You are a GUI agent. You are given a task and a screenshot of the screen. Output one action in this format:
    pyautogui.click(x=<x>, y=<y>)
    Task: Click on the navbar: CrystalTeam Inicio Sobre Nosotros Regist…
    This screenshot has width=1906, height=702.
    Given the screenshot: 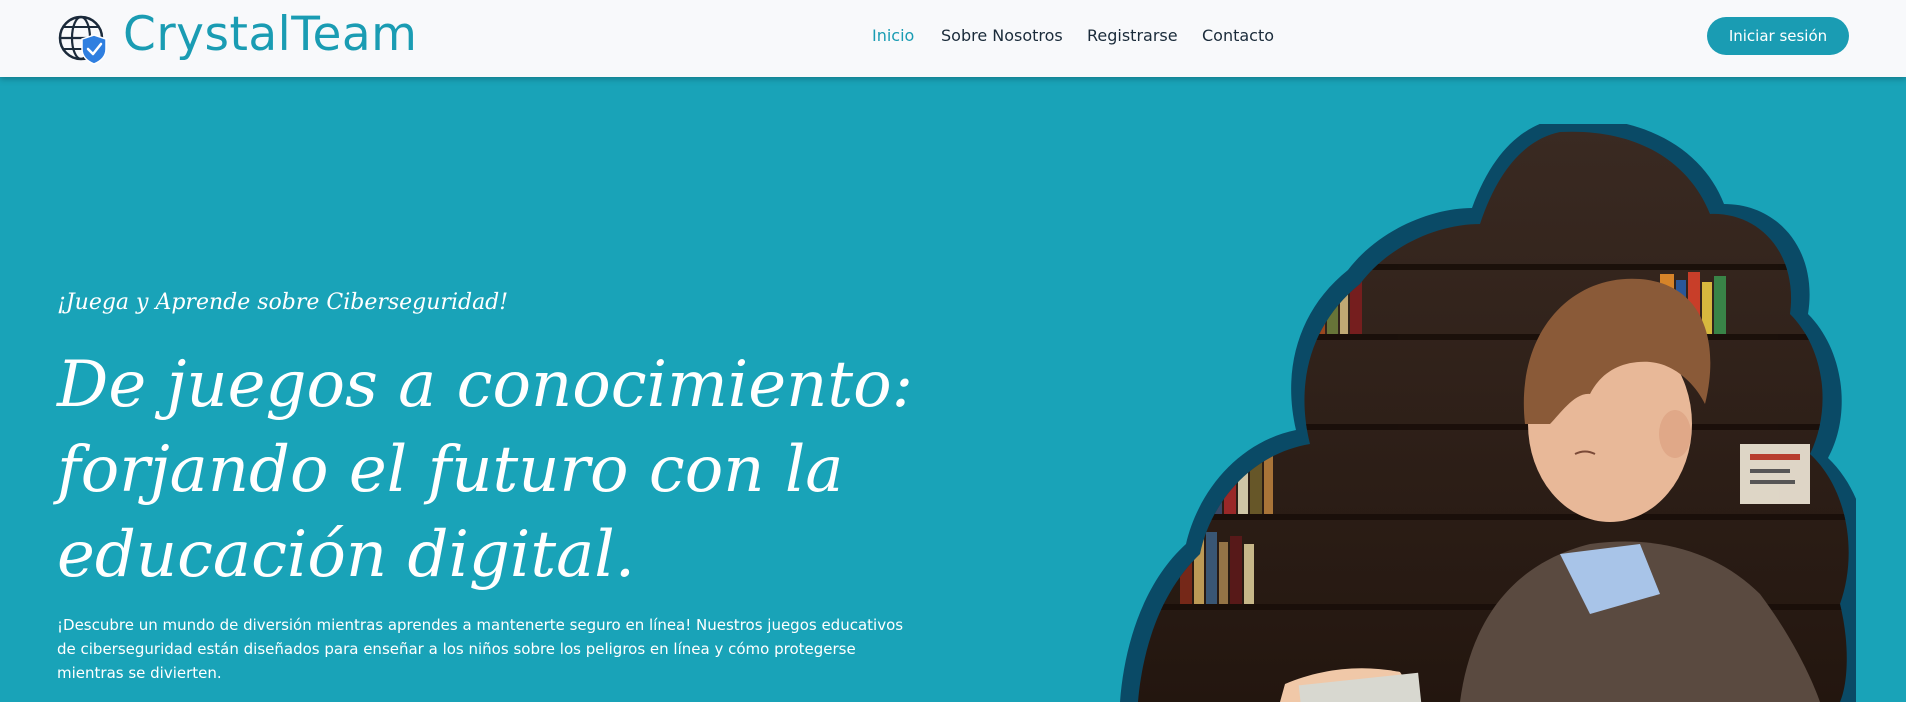 What is the action you would take?
    pyautogui.click(x=953, y=38)
    